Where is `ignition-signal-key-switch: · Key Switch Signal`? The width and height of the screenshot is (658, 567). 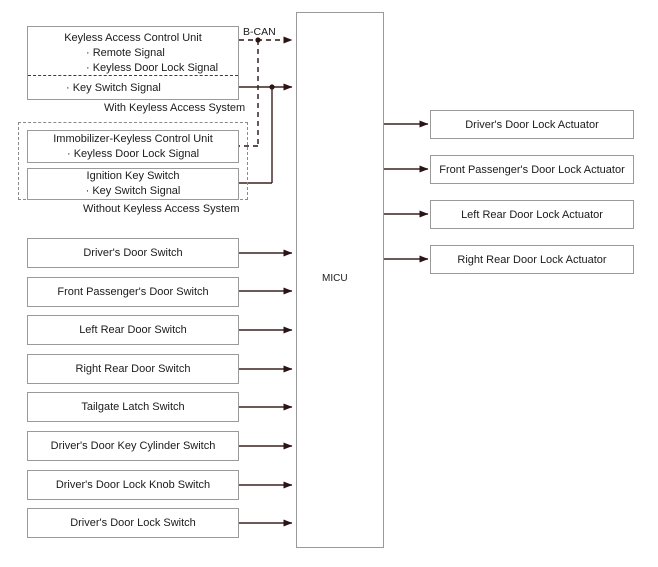 ignition-signal-key-switch: · Key Switch Signal is located at coordinates (133, 191).